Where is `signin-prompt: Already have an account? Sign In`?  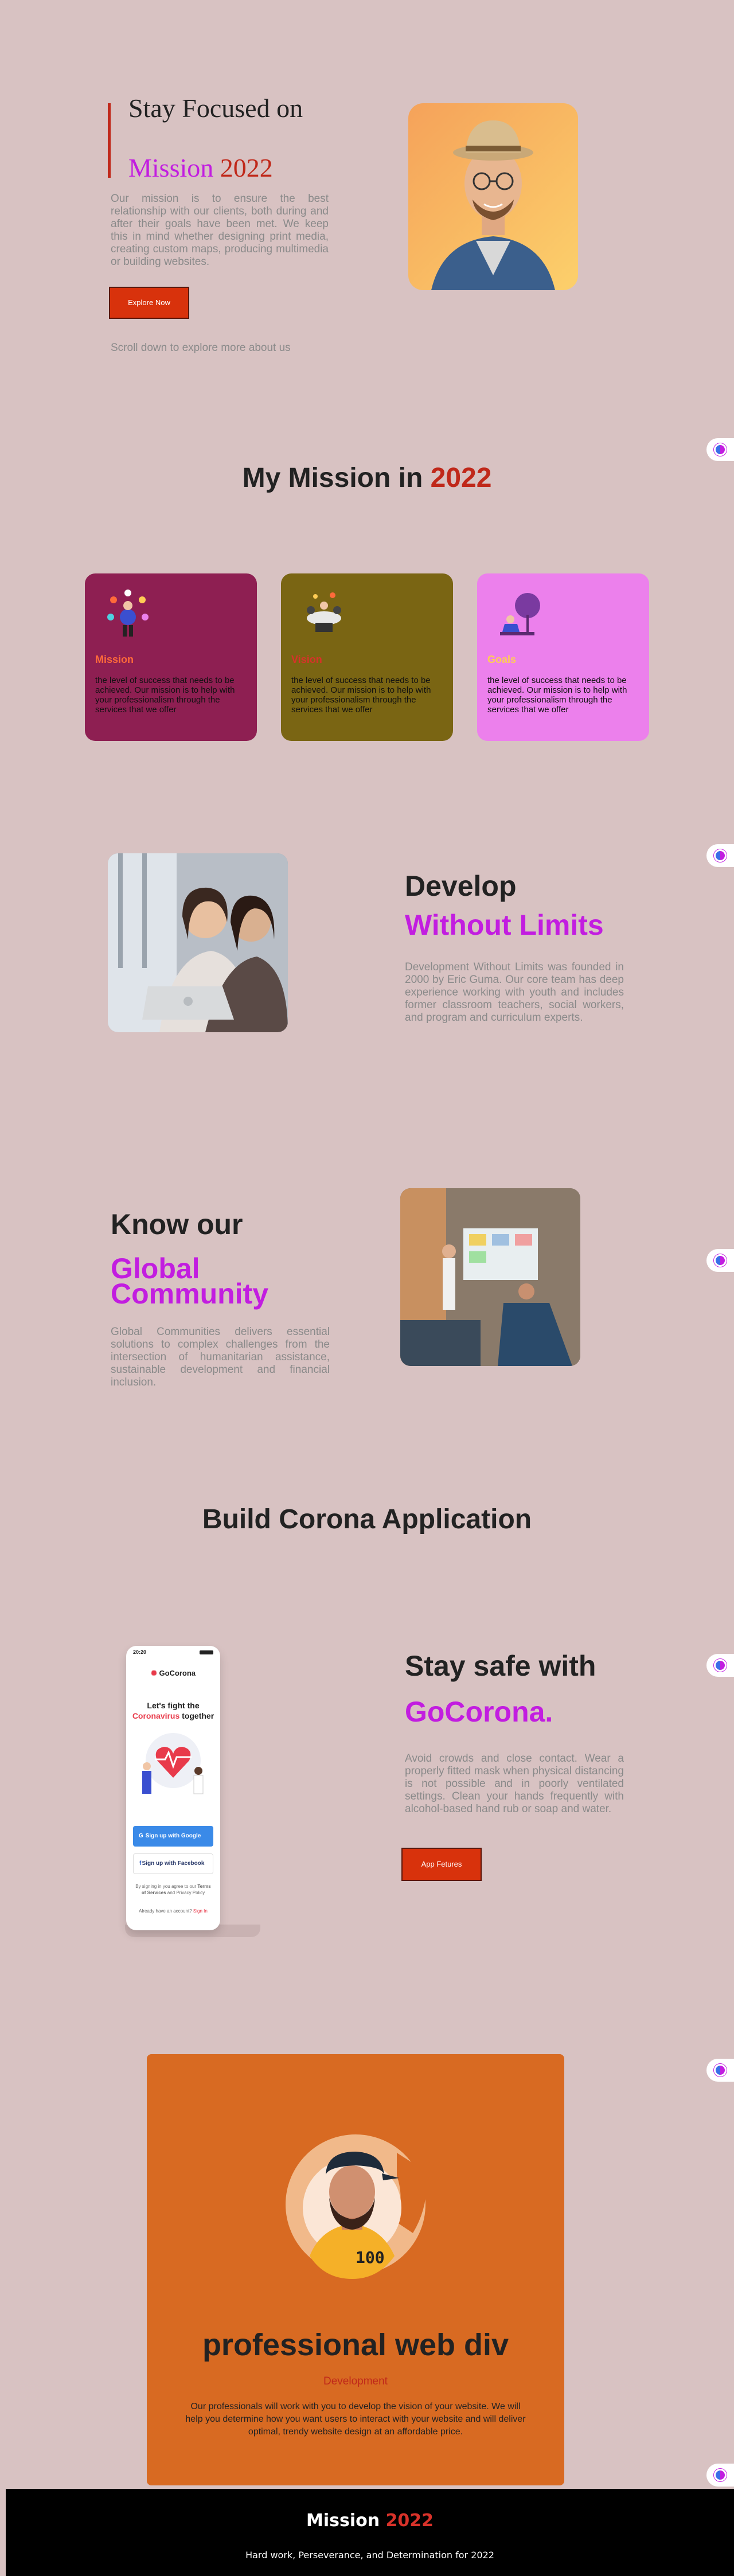
signin-prompt: Already have an account? Sign In is located at coordinates (173, 1911).